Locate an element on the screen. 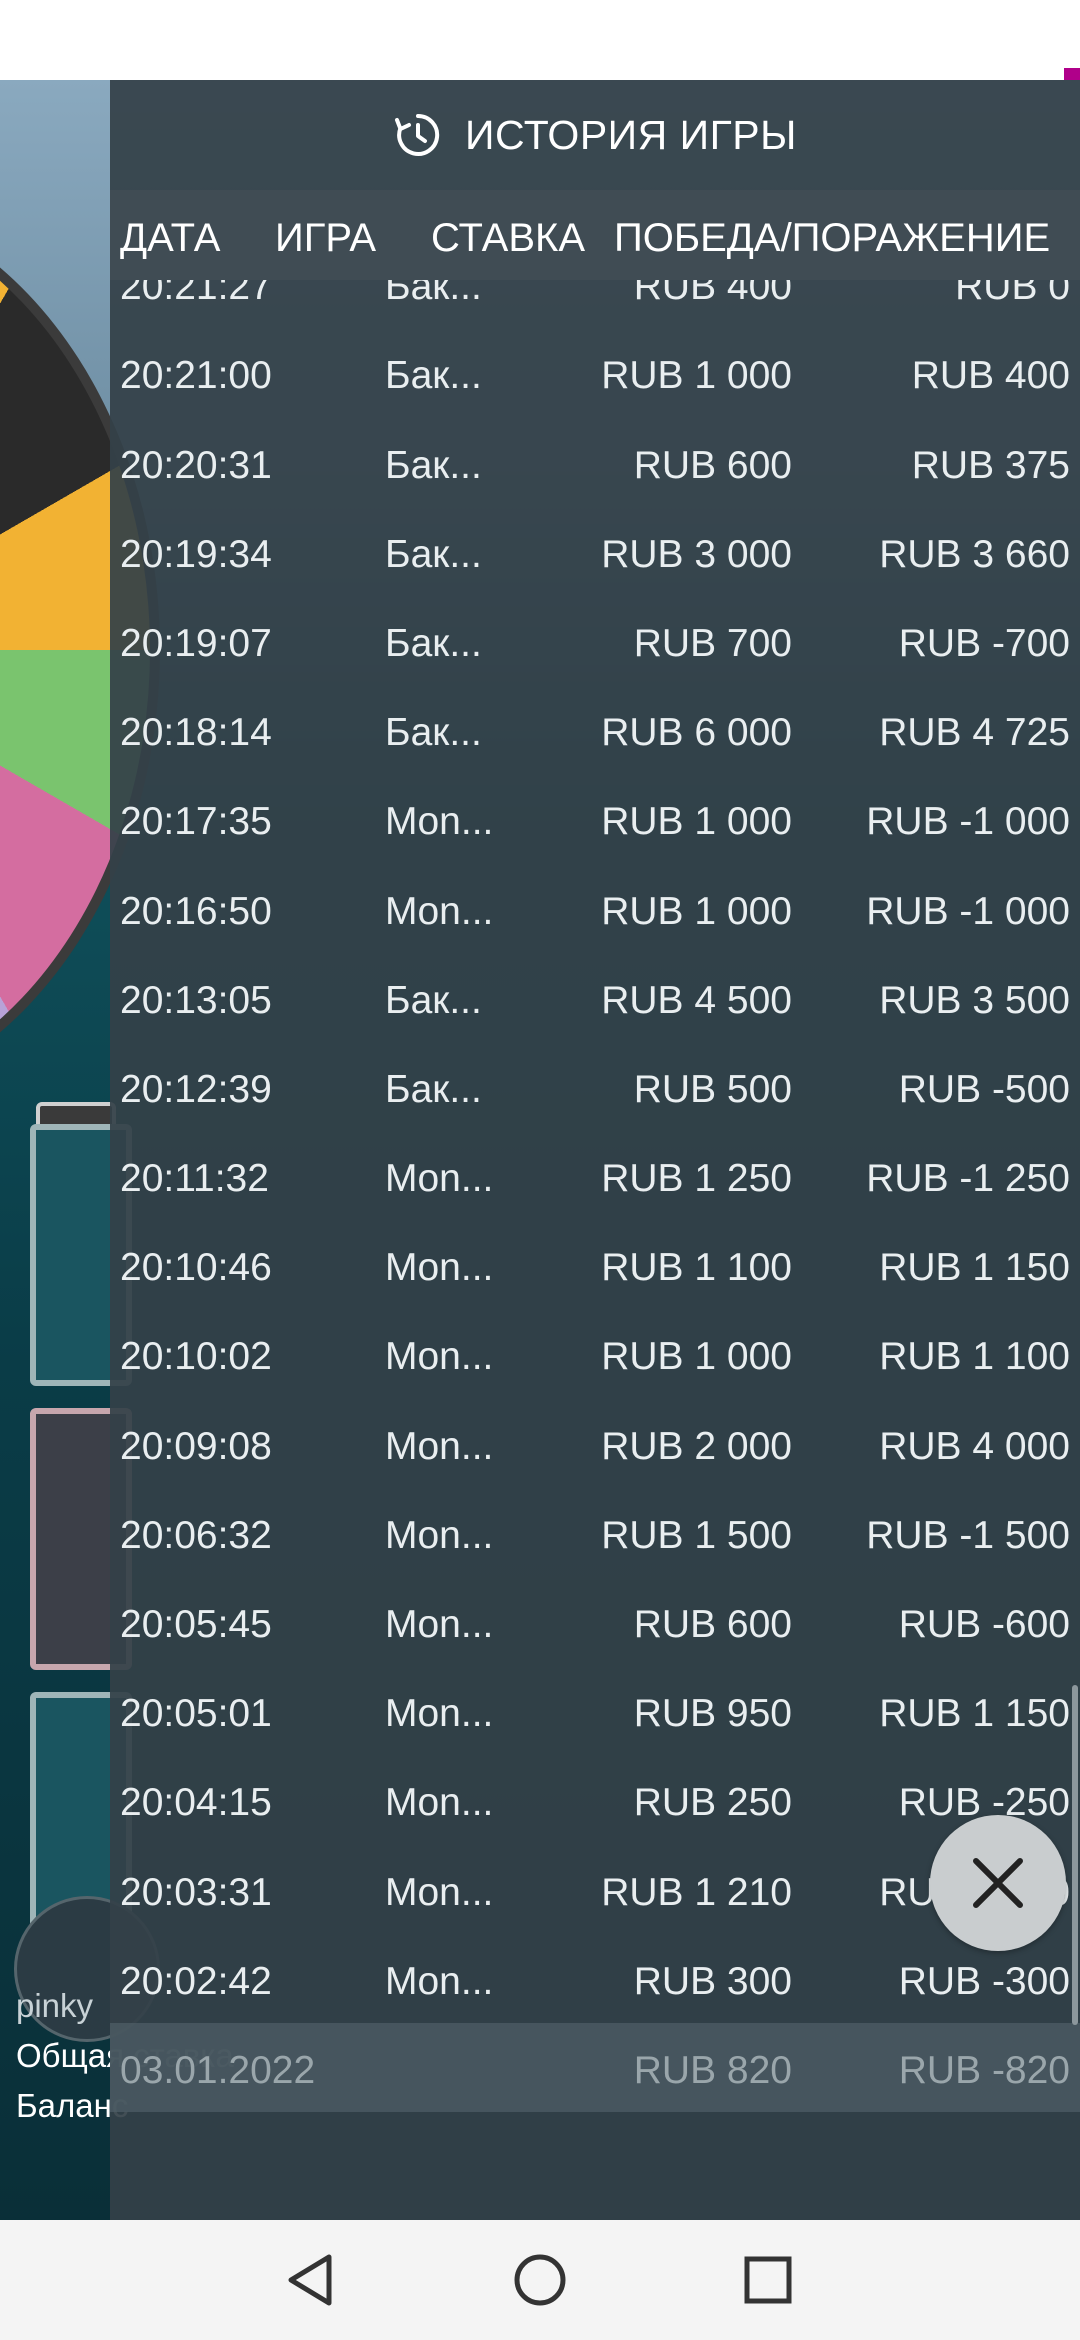  history-row-result: RUB 400 is located at coordinates (990, 376).